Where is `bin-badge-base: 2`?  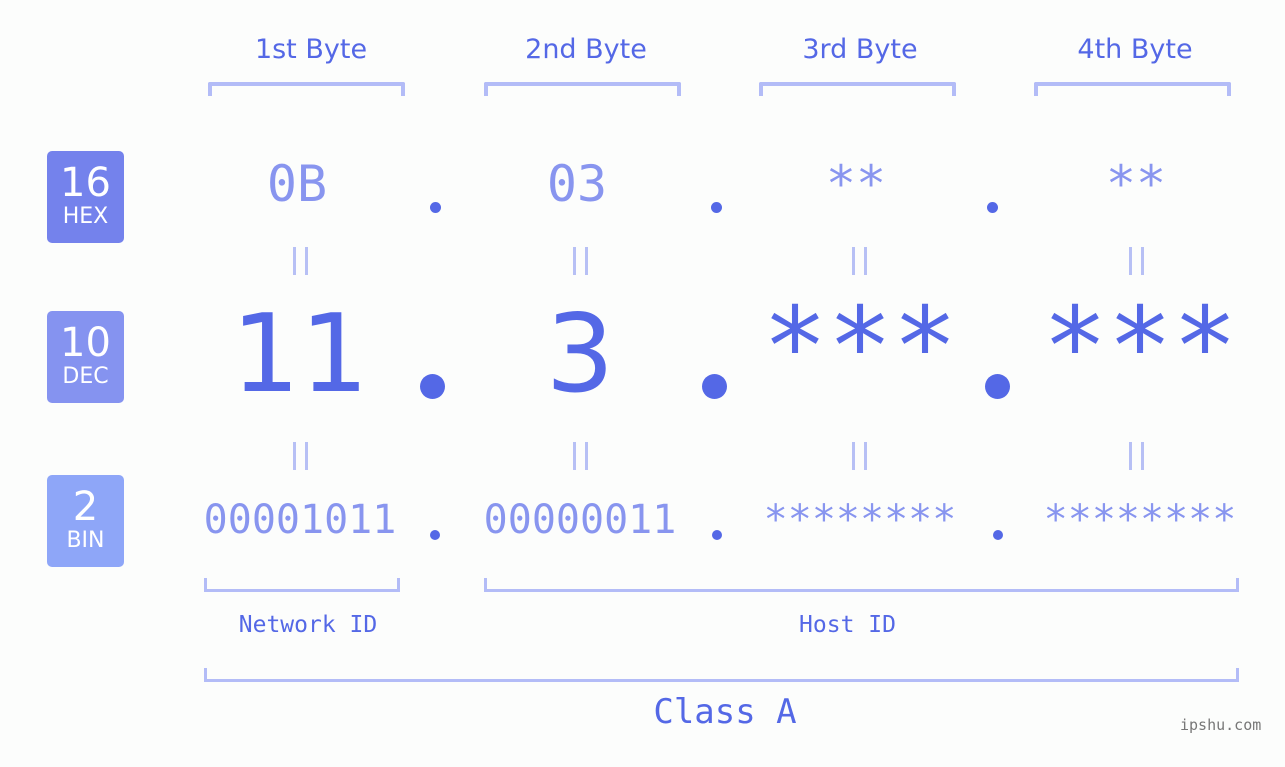
bin-badge-base: 2 is located at coordinates (85, 507).